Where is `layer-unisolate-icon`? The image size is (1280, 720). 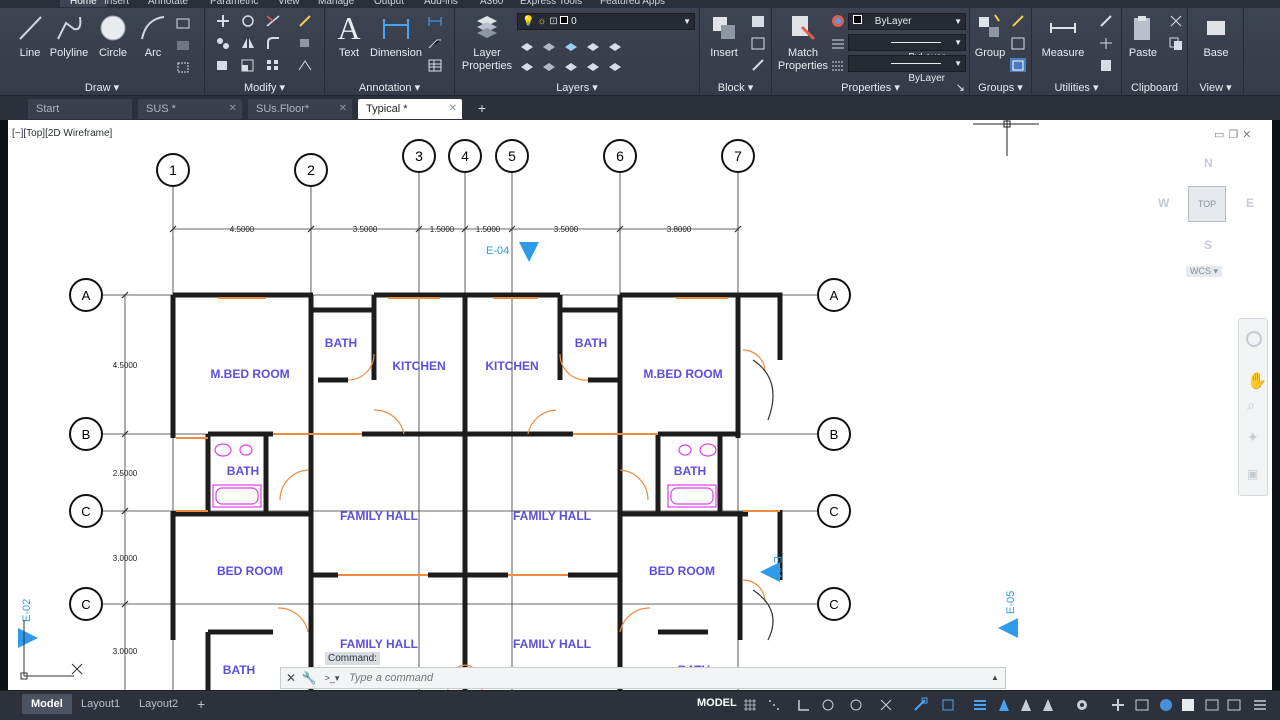 layer-unisolate-icon is located at coordinates (549, 45).